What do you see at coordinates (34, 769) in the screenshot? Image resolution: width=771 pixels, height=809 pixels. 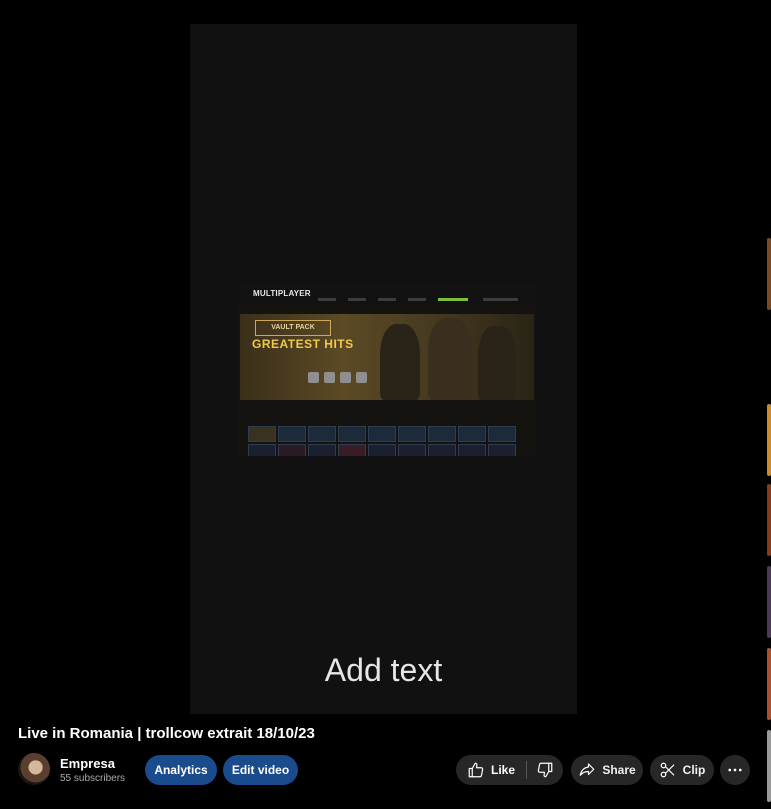 I see `channel-avatar` at bounding box center [34, 769].